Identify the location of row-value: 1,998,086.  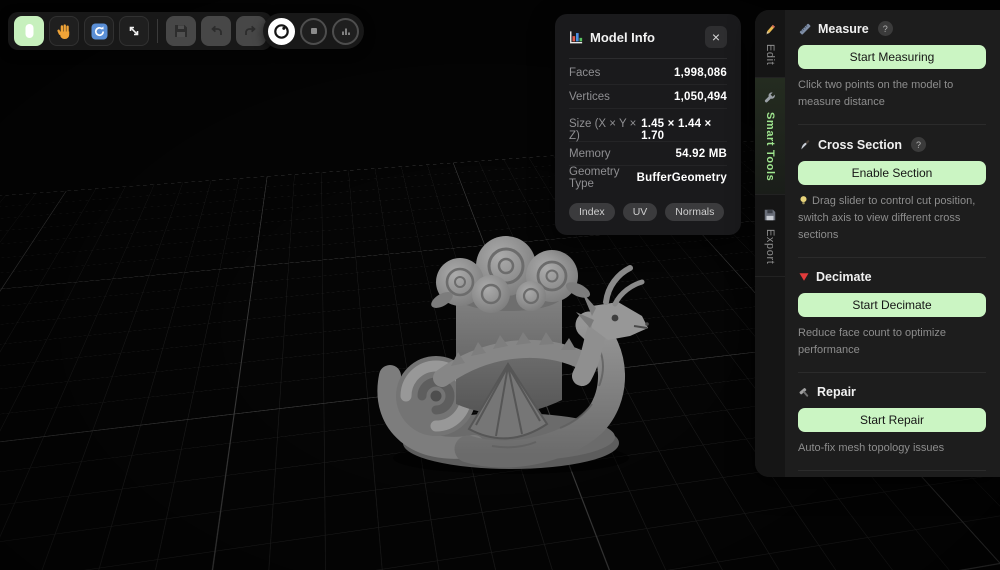
(700, 72).